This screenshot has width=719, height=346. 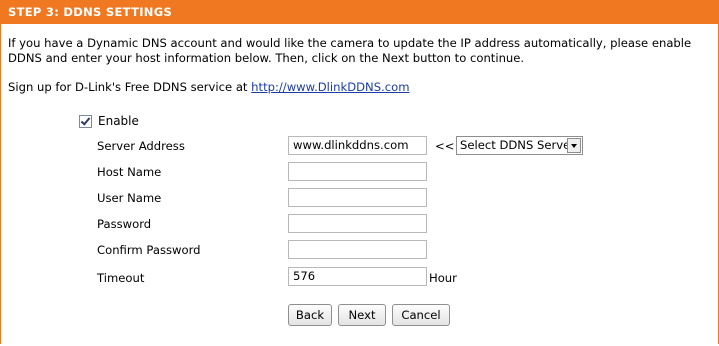 I want to click on confirm-password-input, so click(x=357, y=249).